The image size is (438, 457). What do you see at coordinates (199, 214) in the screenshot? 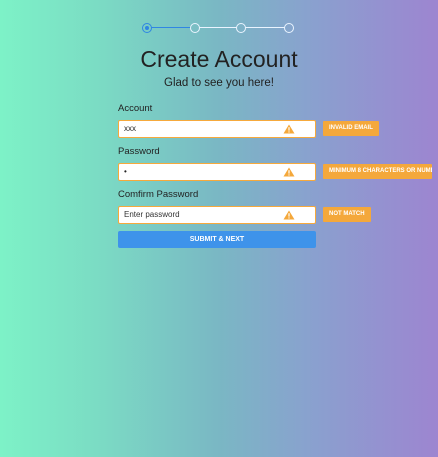
I see `confirm-password-input` at bounding box center [199, 214].